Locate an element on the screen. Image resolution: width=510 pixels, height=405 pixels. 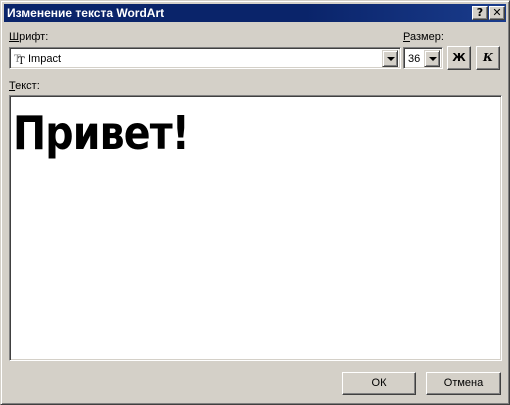
italic-label: К is located at coordinates (487, 57).